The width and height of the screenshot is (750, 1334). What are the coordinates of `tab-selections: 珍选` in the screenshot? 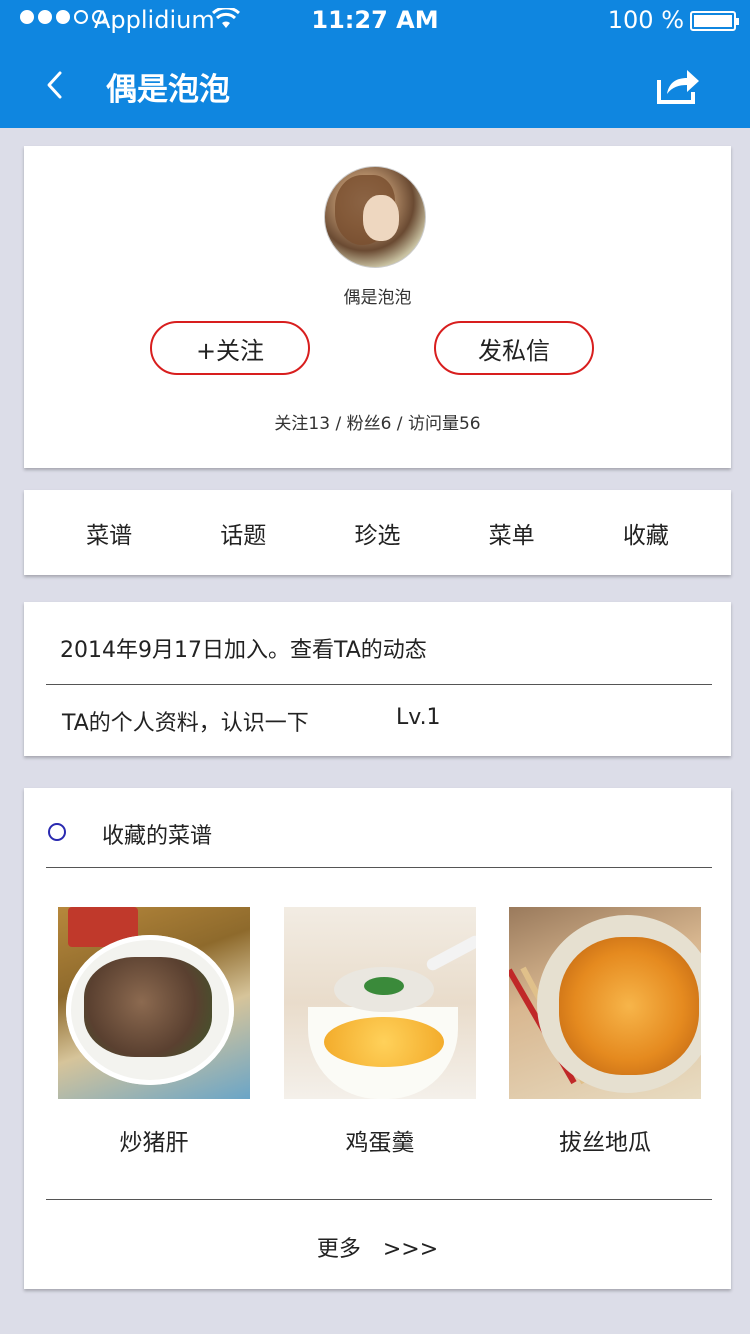 It's located at (377, 533).